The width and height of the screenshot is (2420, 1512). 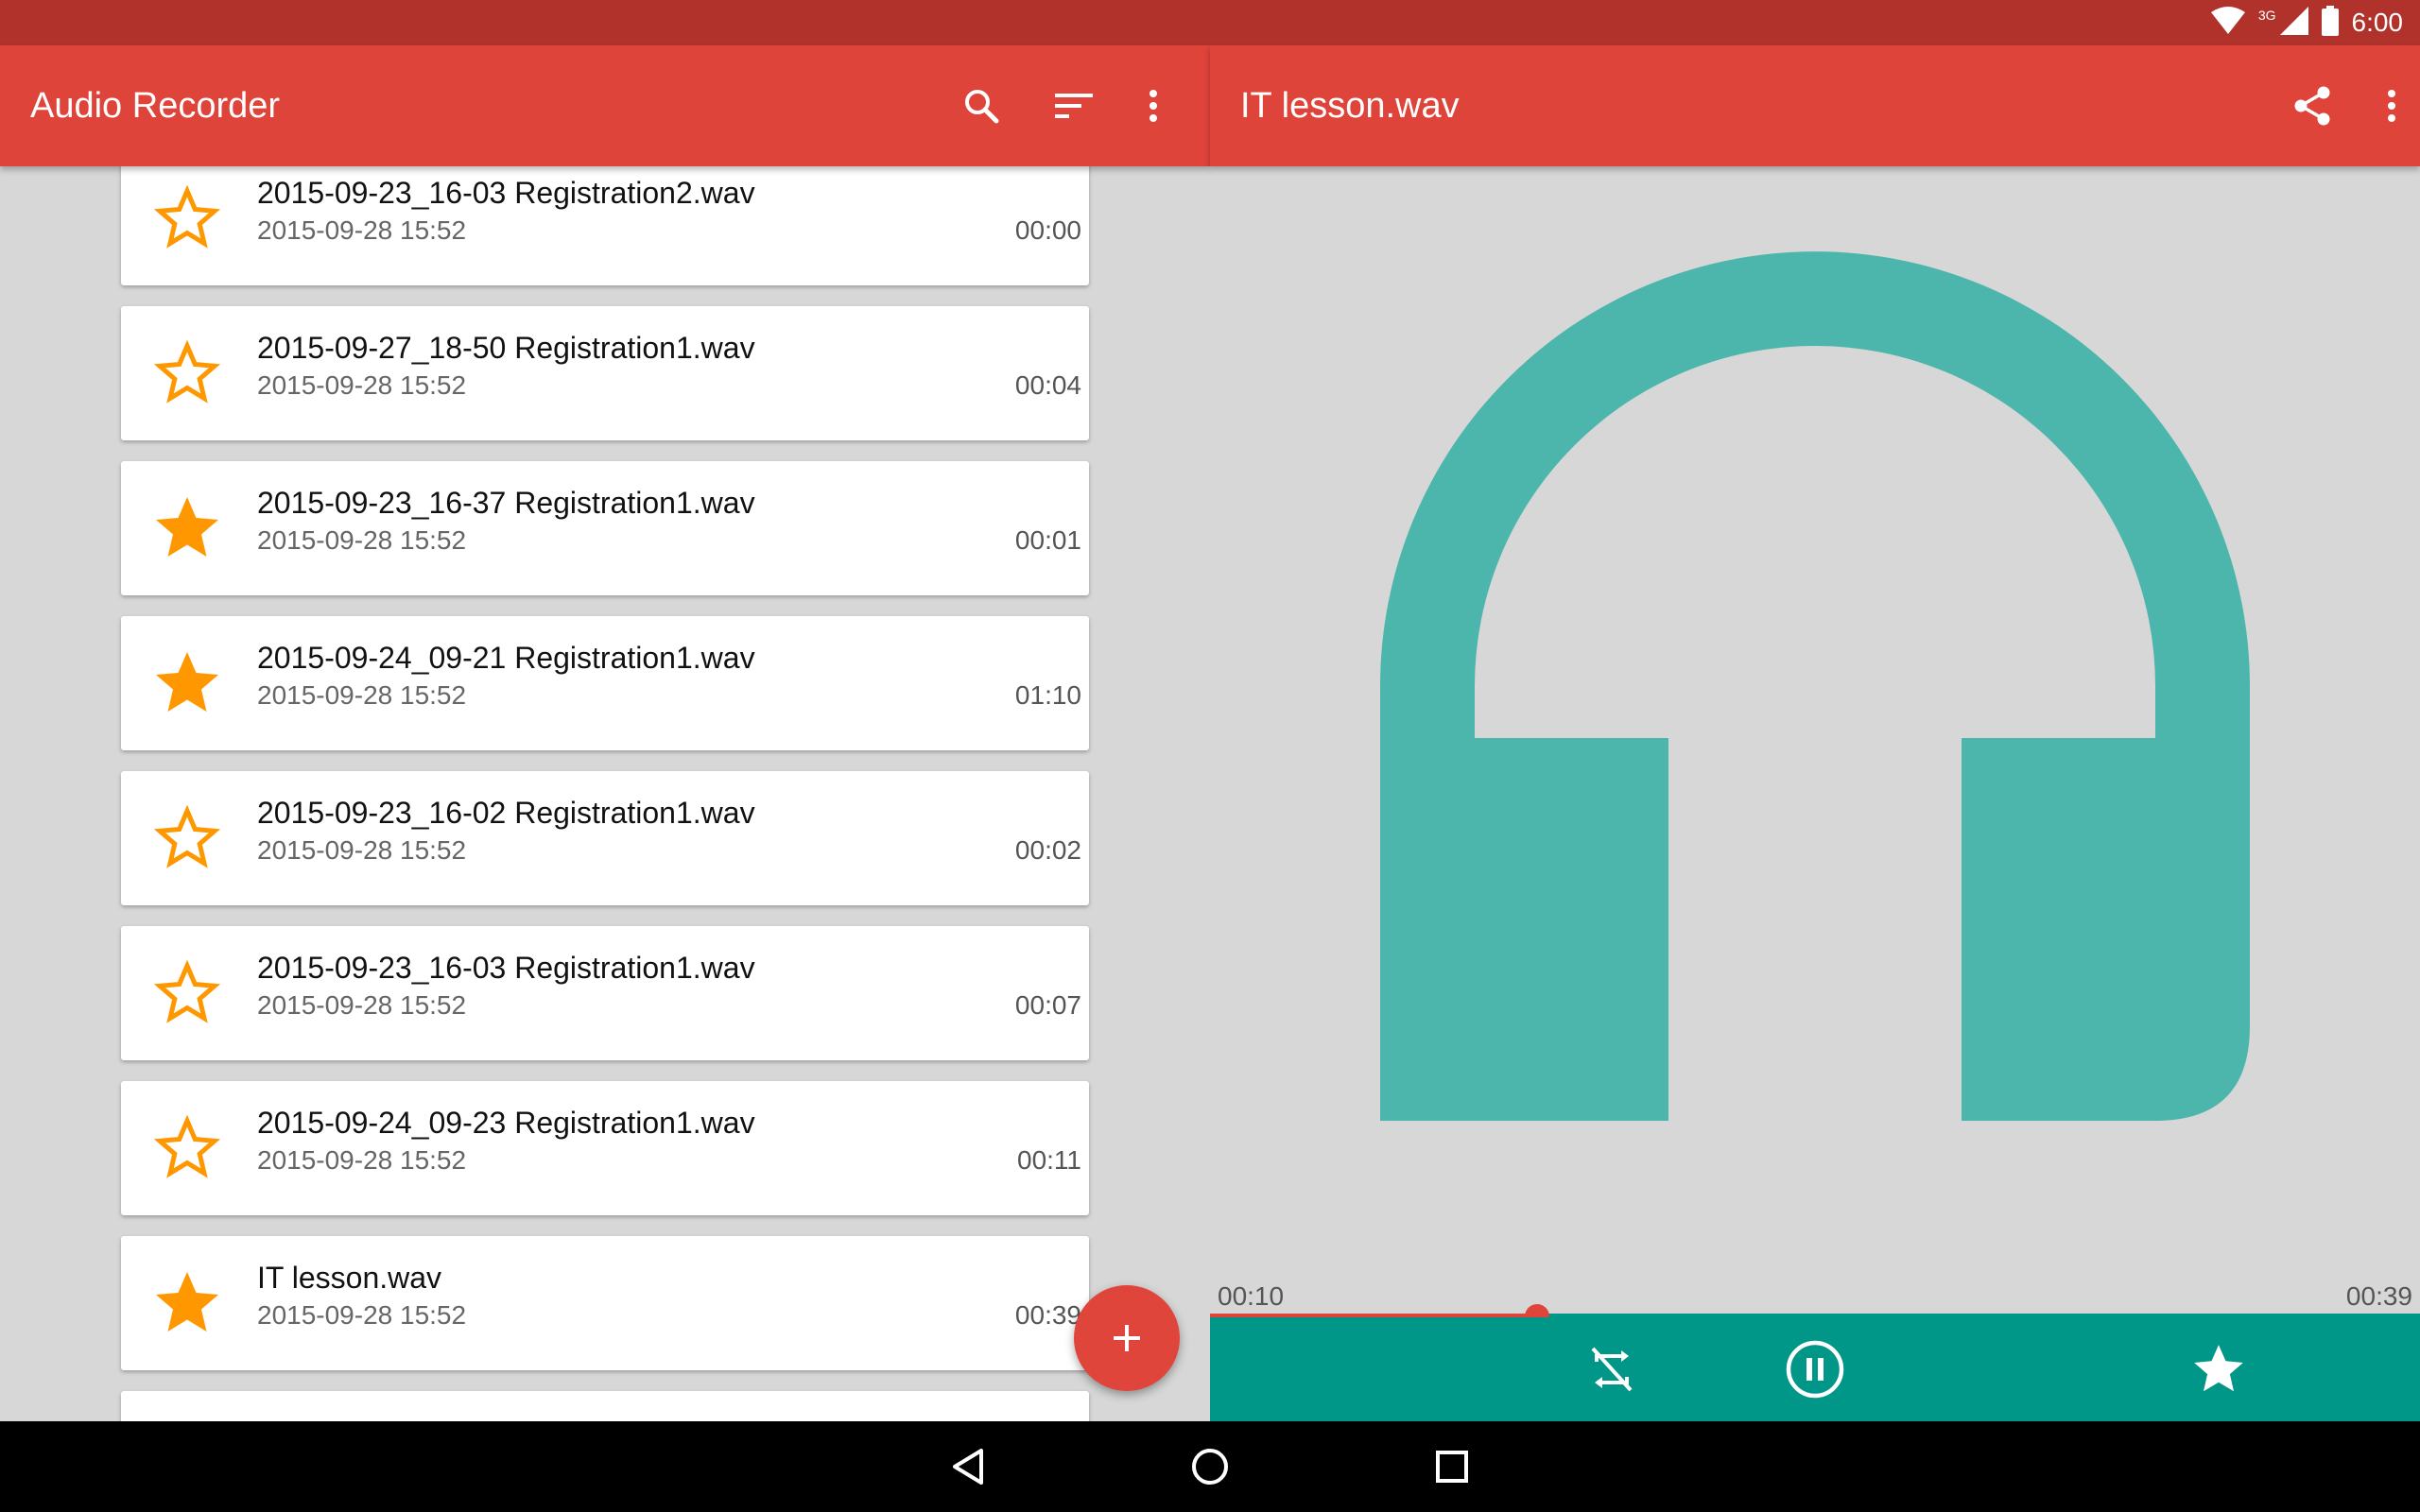 I want to click on recording-name: 2015-09-23_16-37 Registration1.wav, so click(x=506, y=503).